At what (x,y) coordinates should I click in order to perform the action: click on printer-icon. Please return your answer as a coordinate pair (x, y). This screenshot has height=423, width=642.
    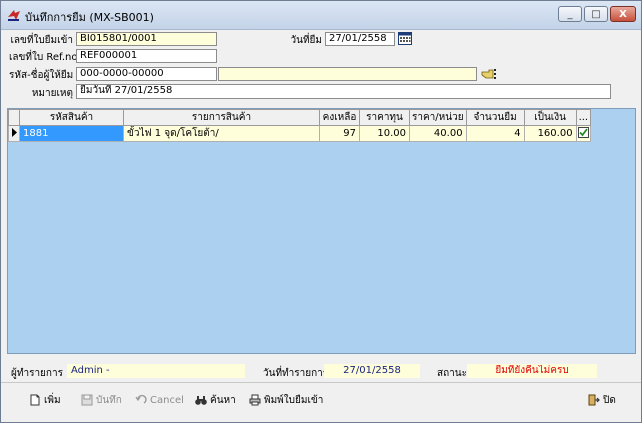
    Looking at the image, I should click on (255, 400).